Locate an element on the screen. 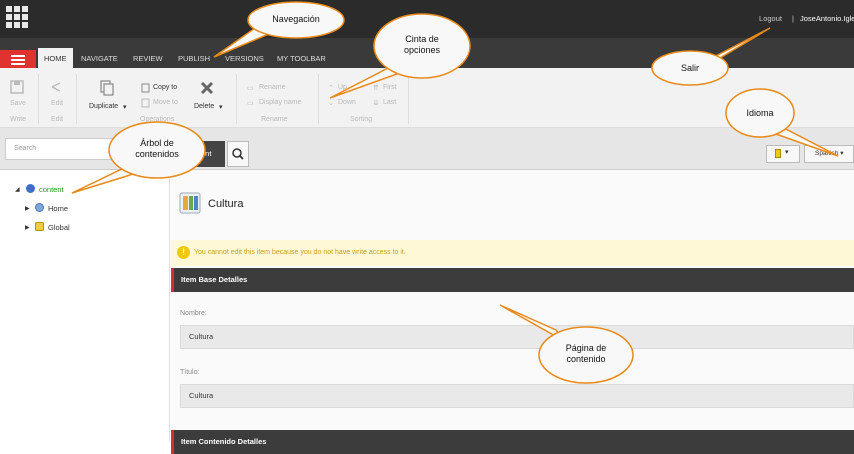 This screenshot has height=454, width=854. tab-navigate: NAVIGATE is located at coordinates (99, 59).